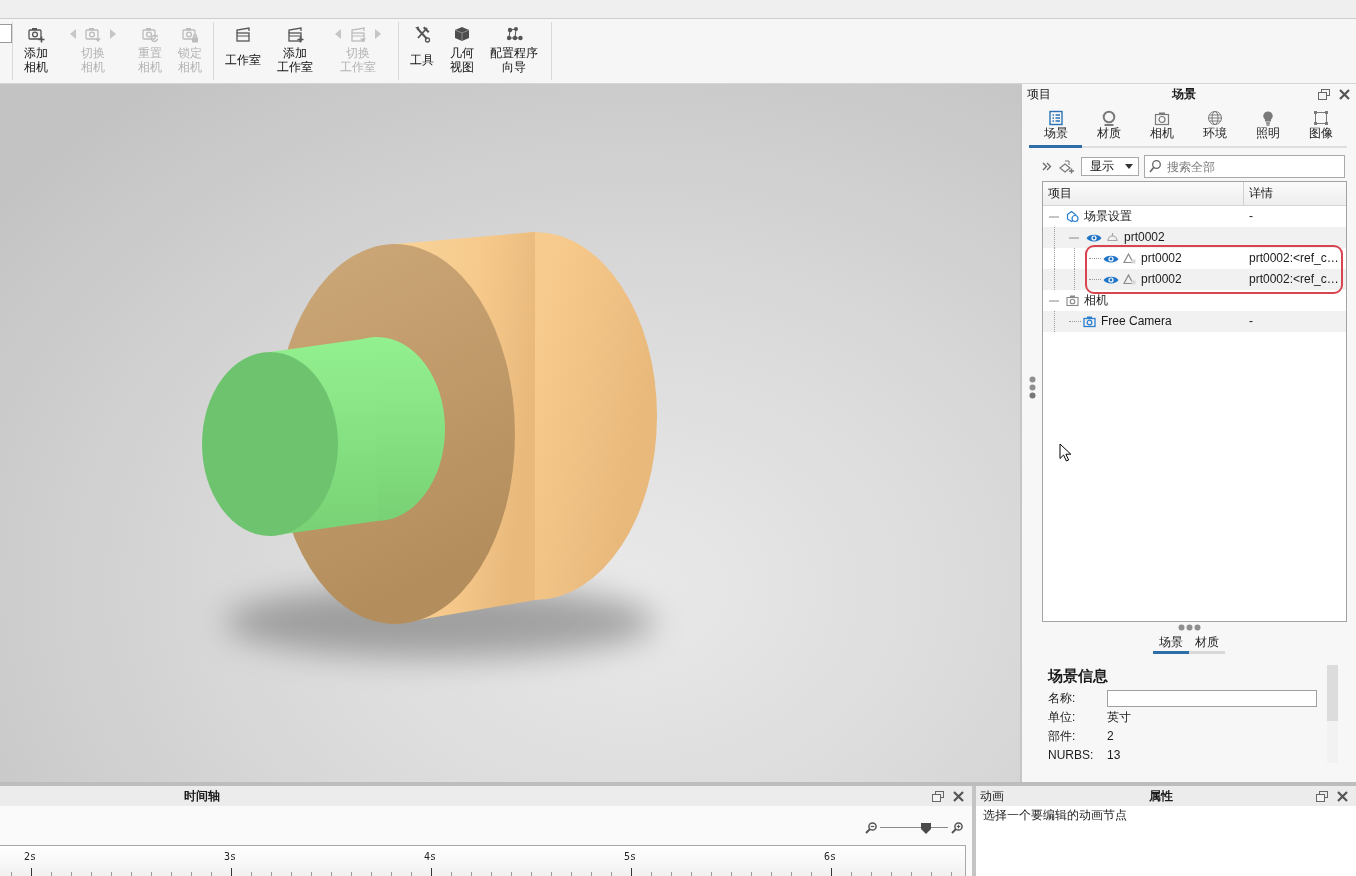 The height and width of the screenshot is (876, 1356). What do you see at coordinates (430, 856) in the screenshot?
I see `ruler-label: 4s` at bounding box center [430, 856].